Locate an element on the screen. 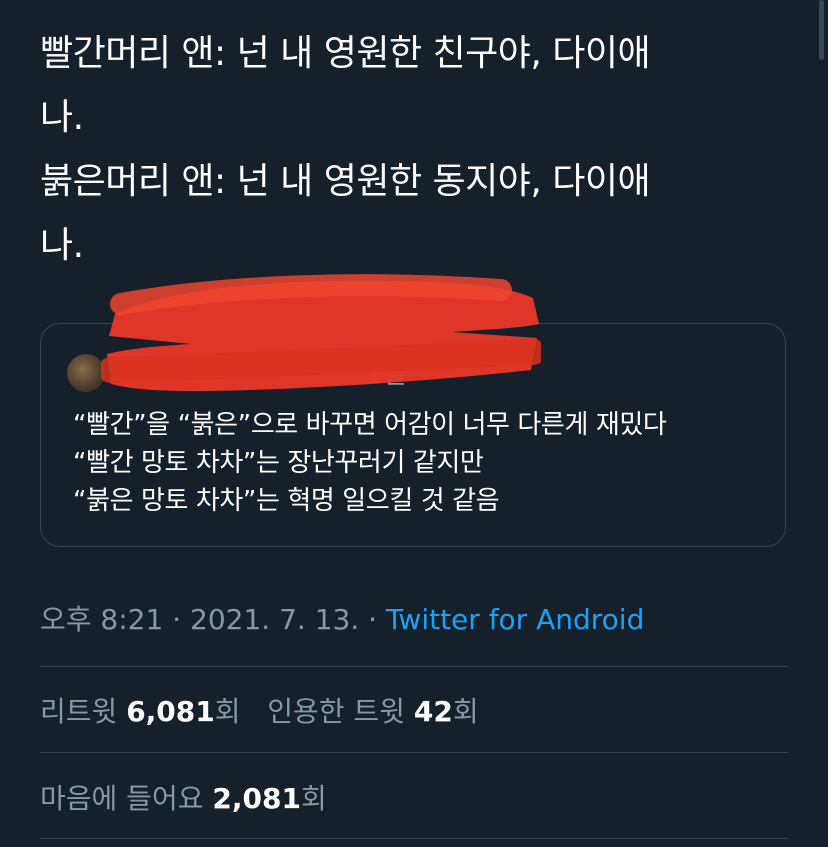 This screenshot has width=828, height=847. retweets-count: 6,081 is located at coordinates (170, 711).